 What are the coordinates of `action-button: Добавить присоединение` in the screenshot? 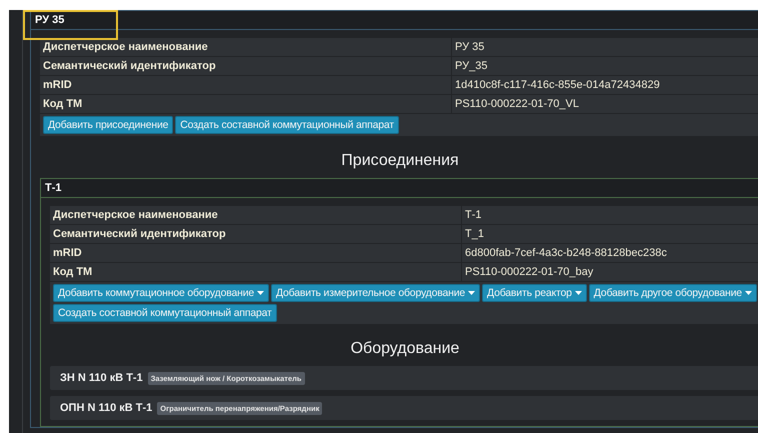 It's located at (108, 125).